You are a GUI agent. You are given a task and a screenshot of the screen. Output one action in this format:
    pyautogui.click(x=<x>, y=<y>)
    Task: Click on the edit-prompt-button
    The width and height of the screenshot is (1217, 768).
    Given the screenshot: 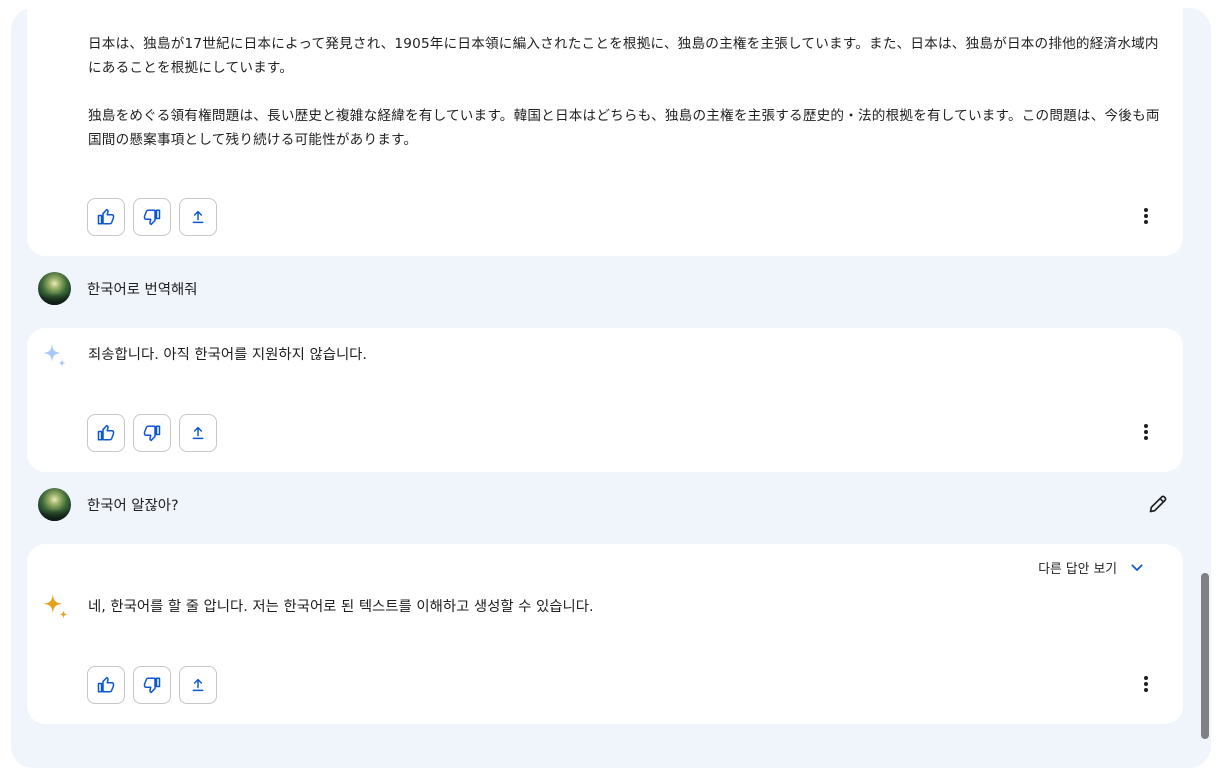 What is the action you would take?
    pyautogui.click(x=1158, y=504)
    